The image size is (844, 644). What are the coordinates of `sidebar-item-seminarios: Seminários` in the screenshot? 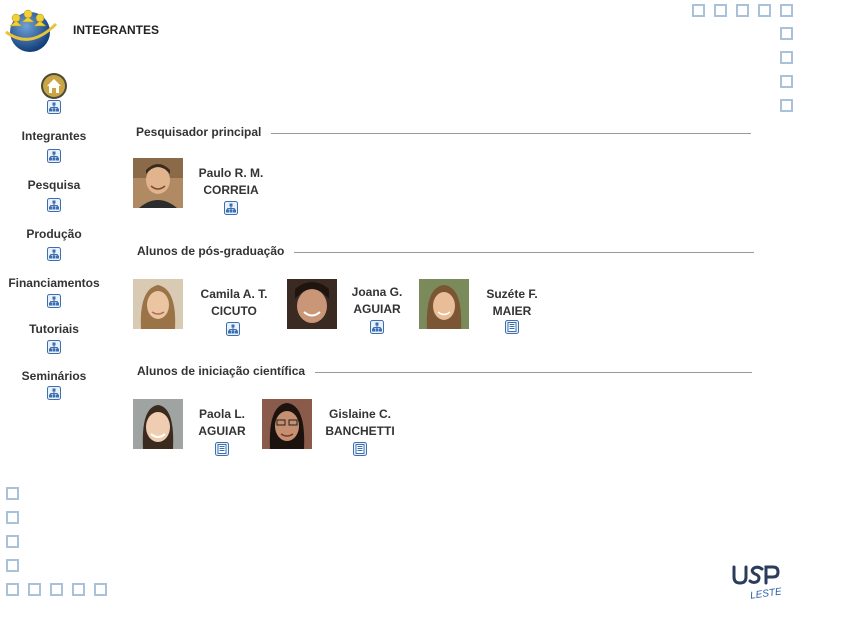 It's located at (54, 376).